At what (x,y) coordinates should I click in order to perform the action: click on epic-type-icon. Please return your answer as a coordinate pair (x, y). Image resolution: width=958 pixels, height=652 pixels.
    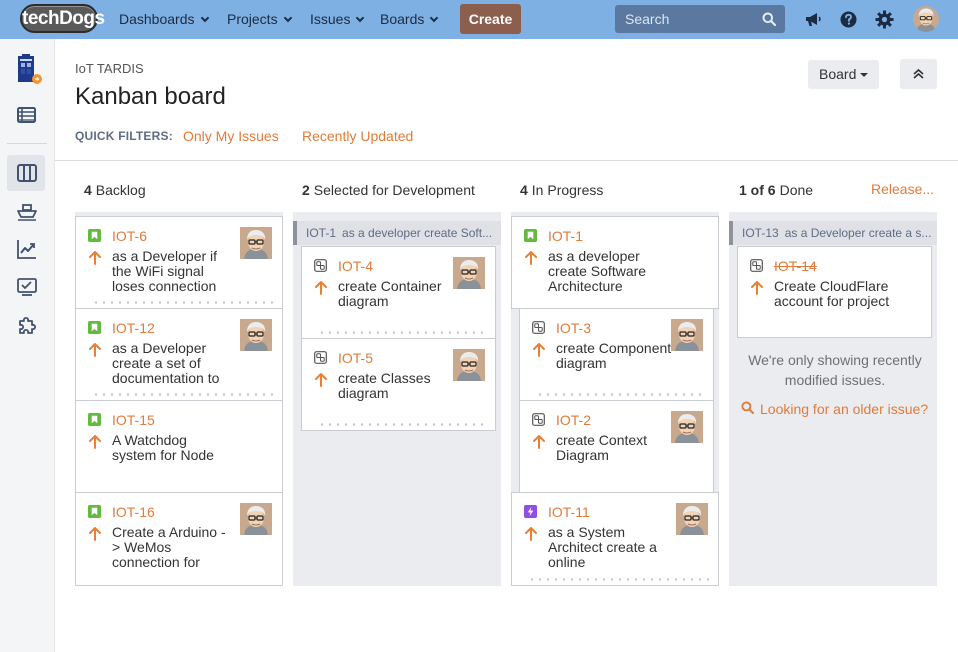
    Looking at the image, I should click on (530, 511).